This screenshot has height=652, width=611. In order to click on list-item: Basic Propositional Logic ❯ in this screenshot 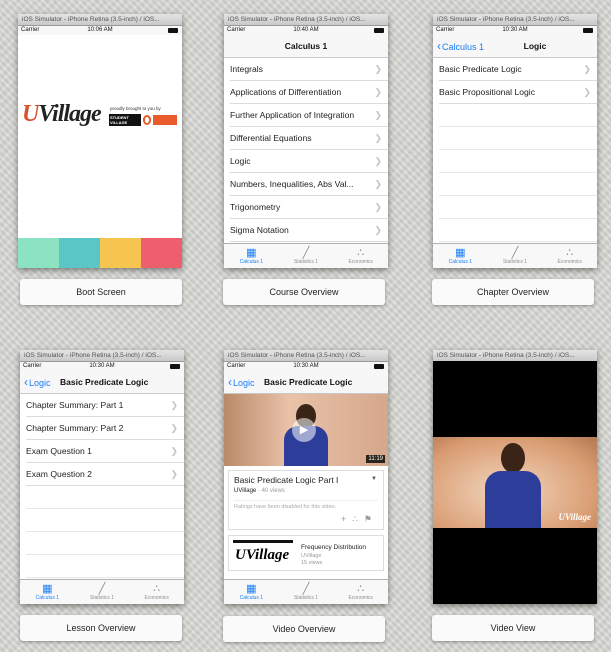, I will do `click(518, 92)`.